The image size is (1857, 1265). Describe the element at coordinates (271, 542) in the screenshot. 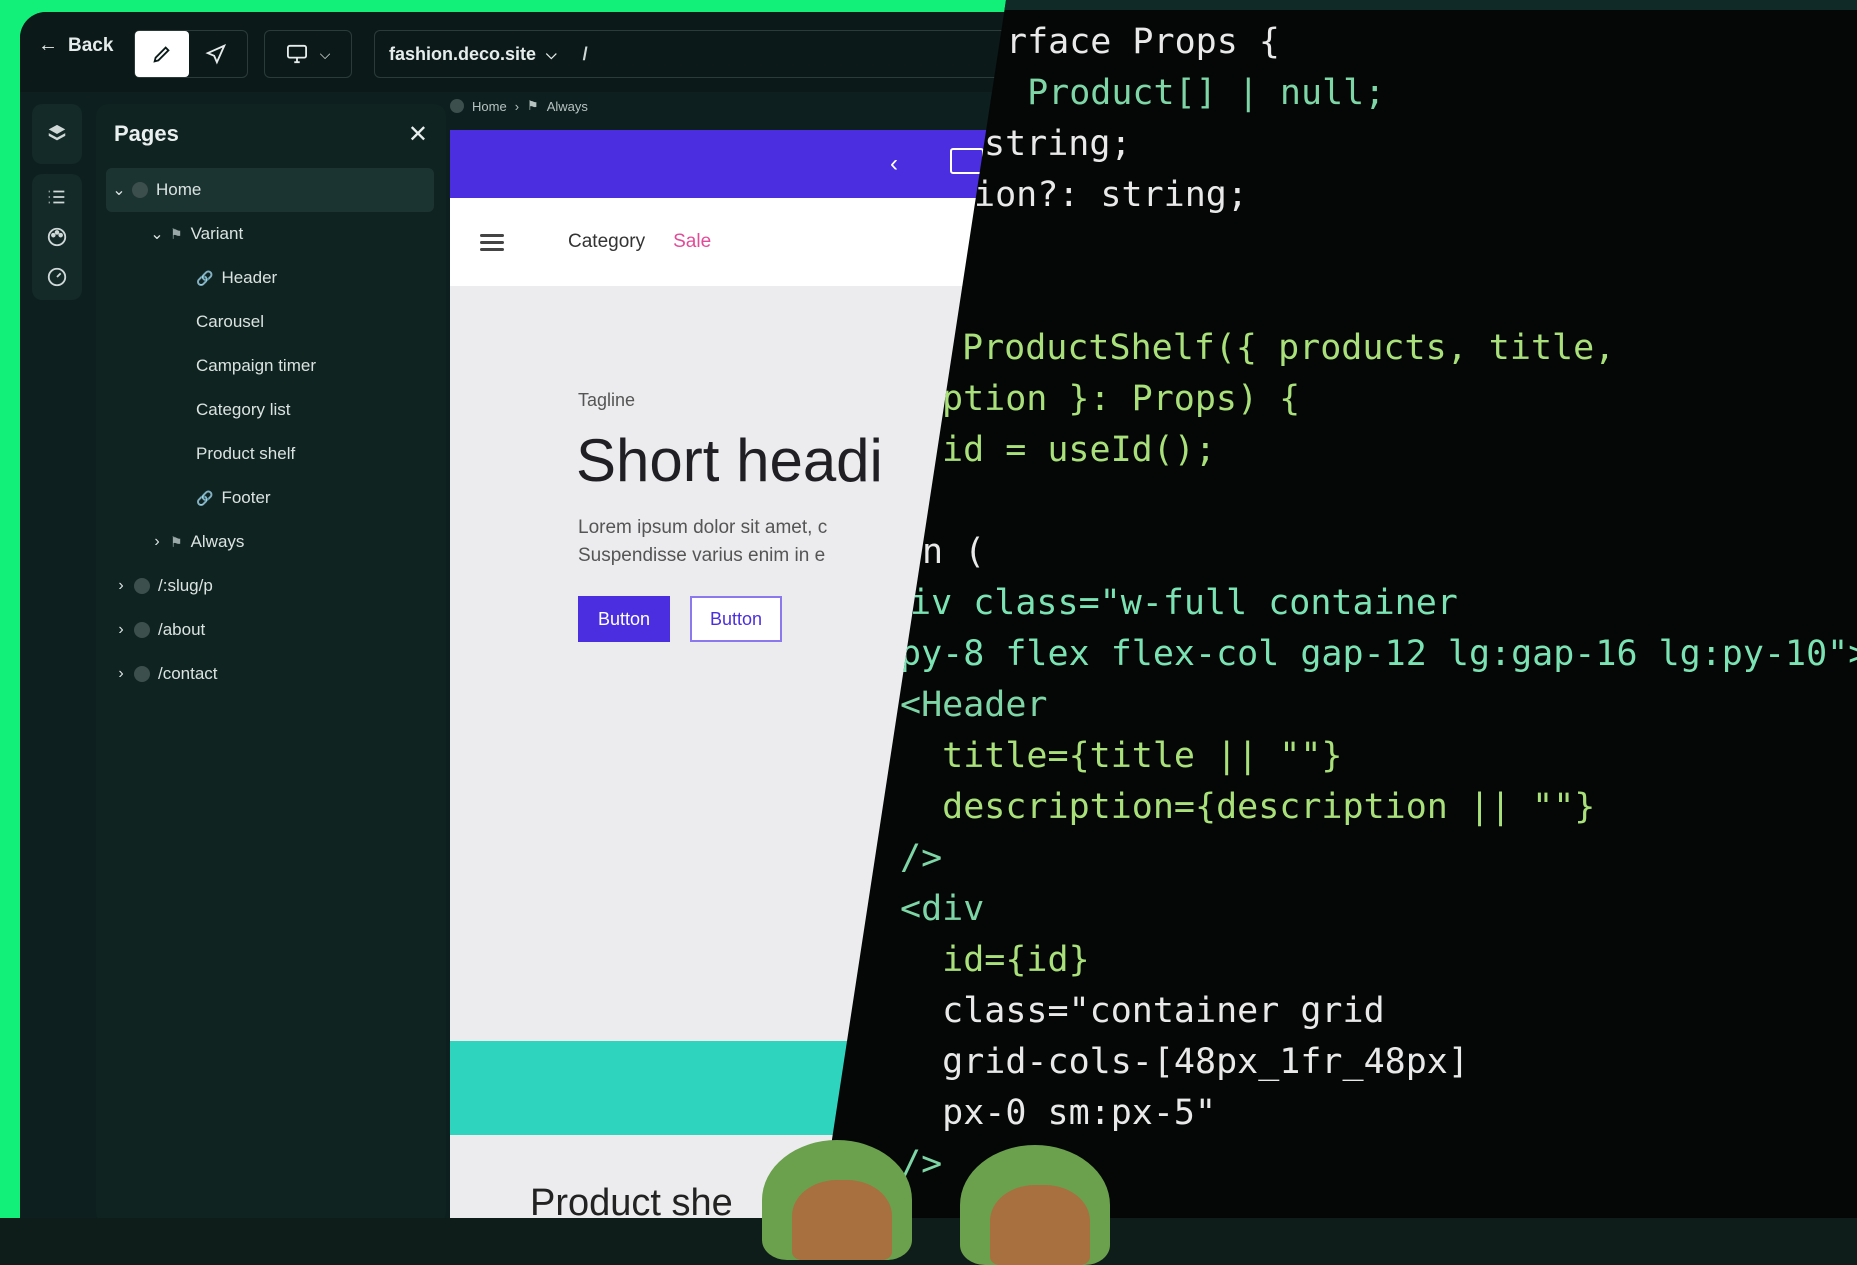

I see `tree-item-always: › ⚑ Always` at that location.